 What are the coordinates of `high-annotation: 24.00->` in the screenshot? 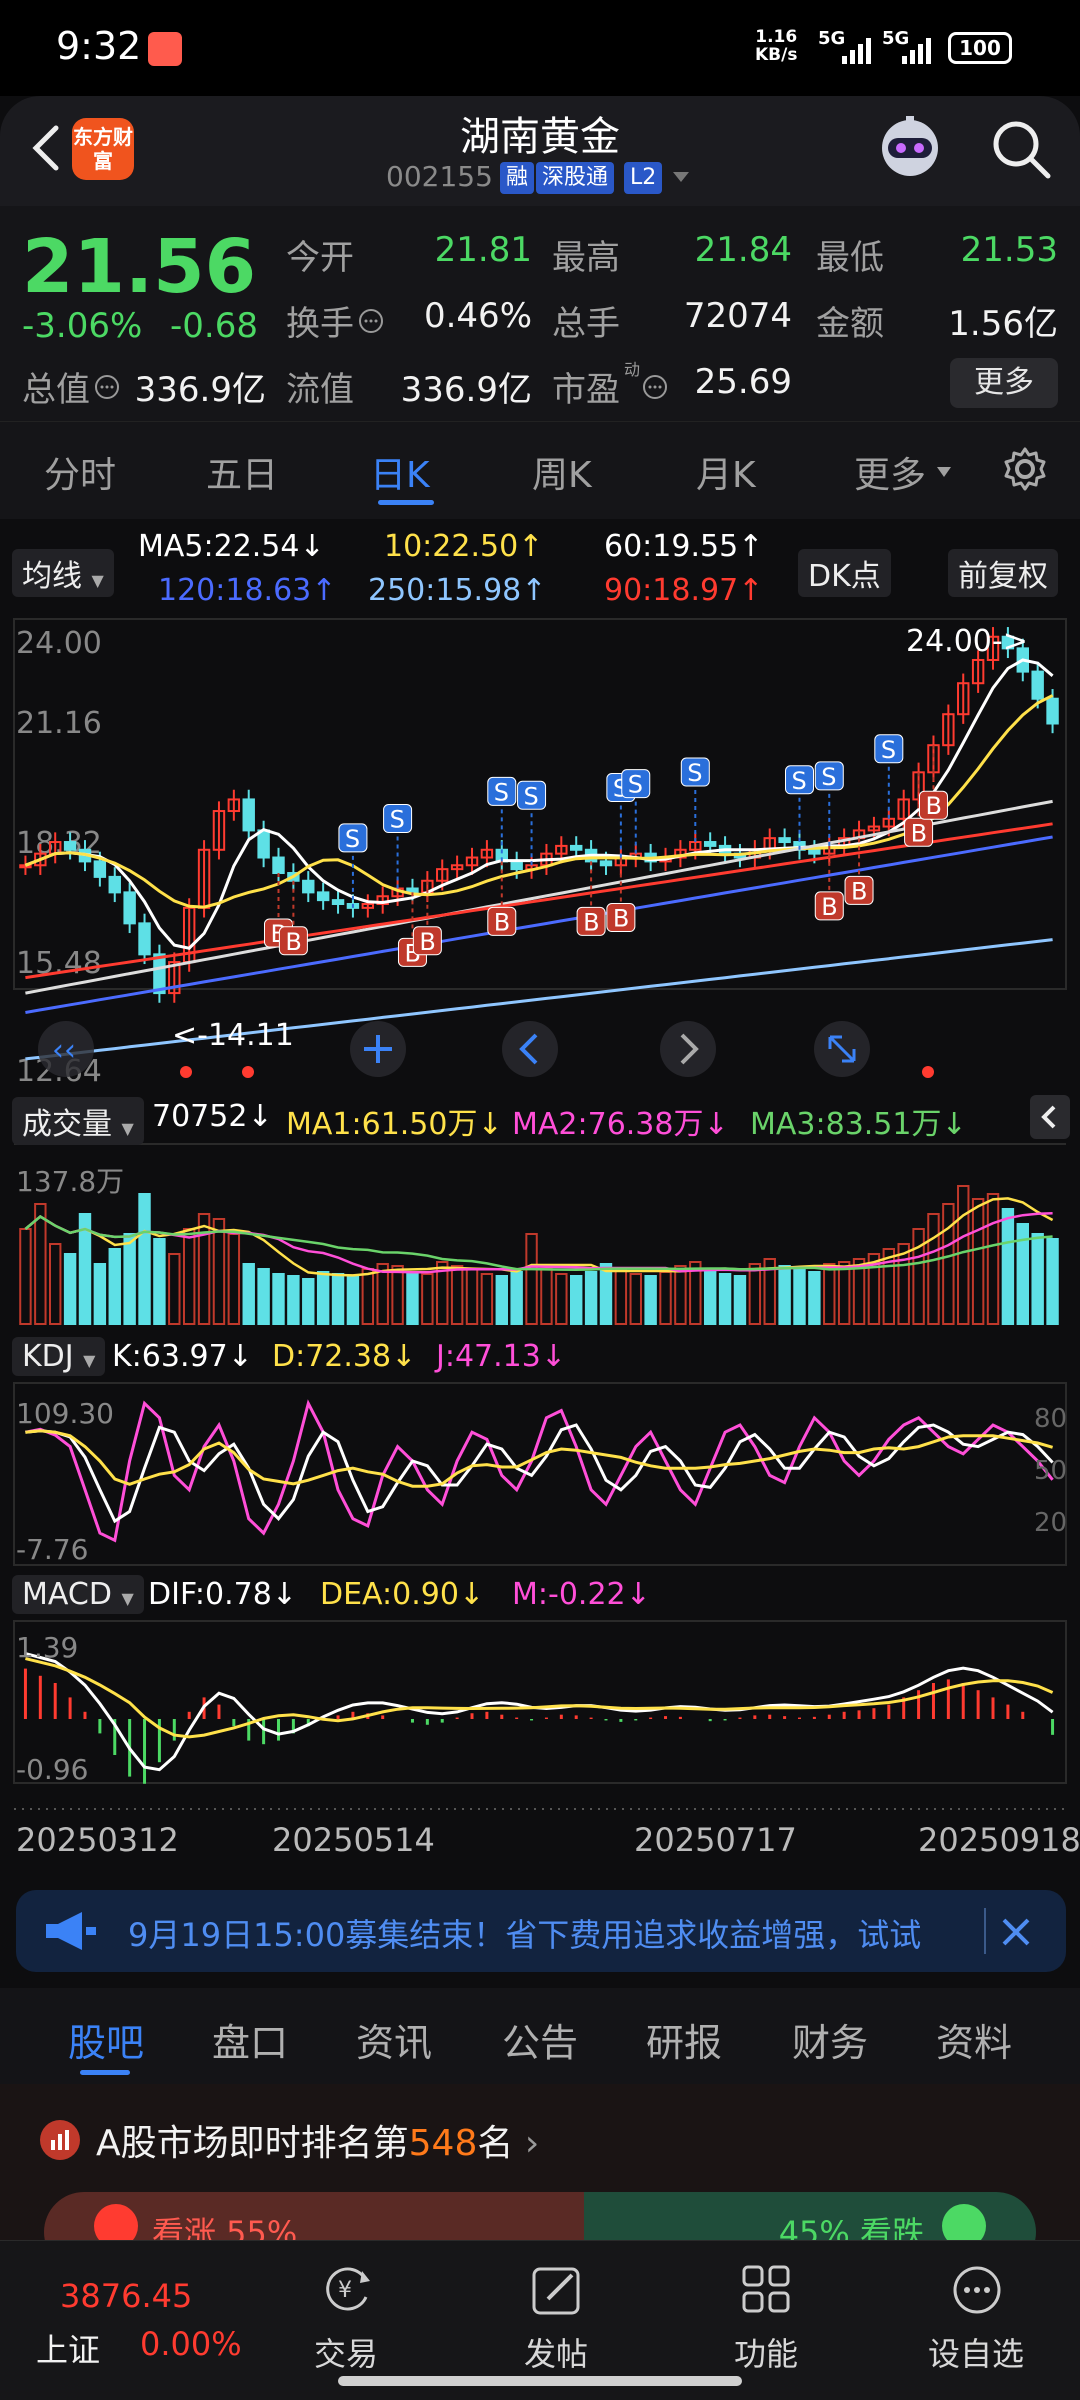 It's located at (967, 641).